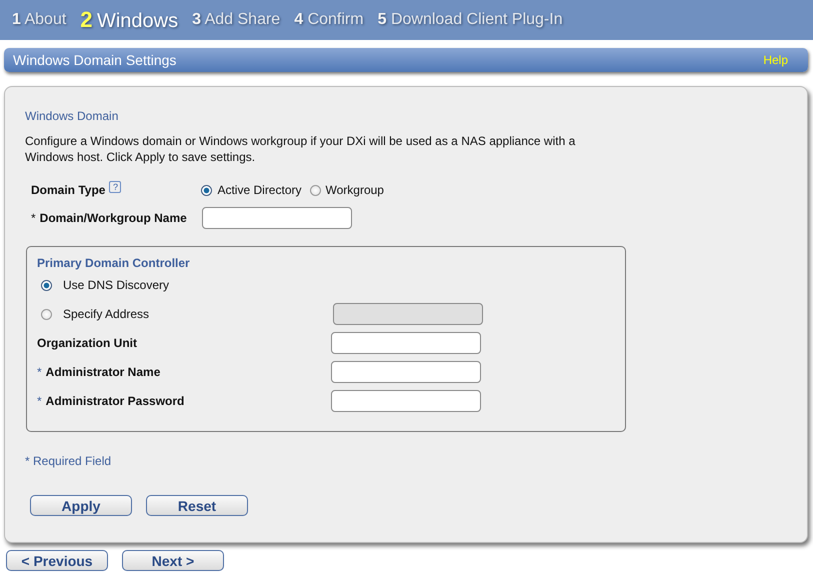 The image size is (813, 579). What do you see at coordinates (329, 20) in the screenshot?
I see `wizard-step: 4 Confirm` at bounding box center [329, 20].